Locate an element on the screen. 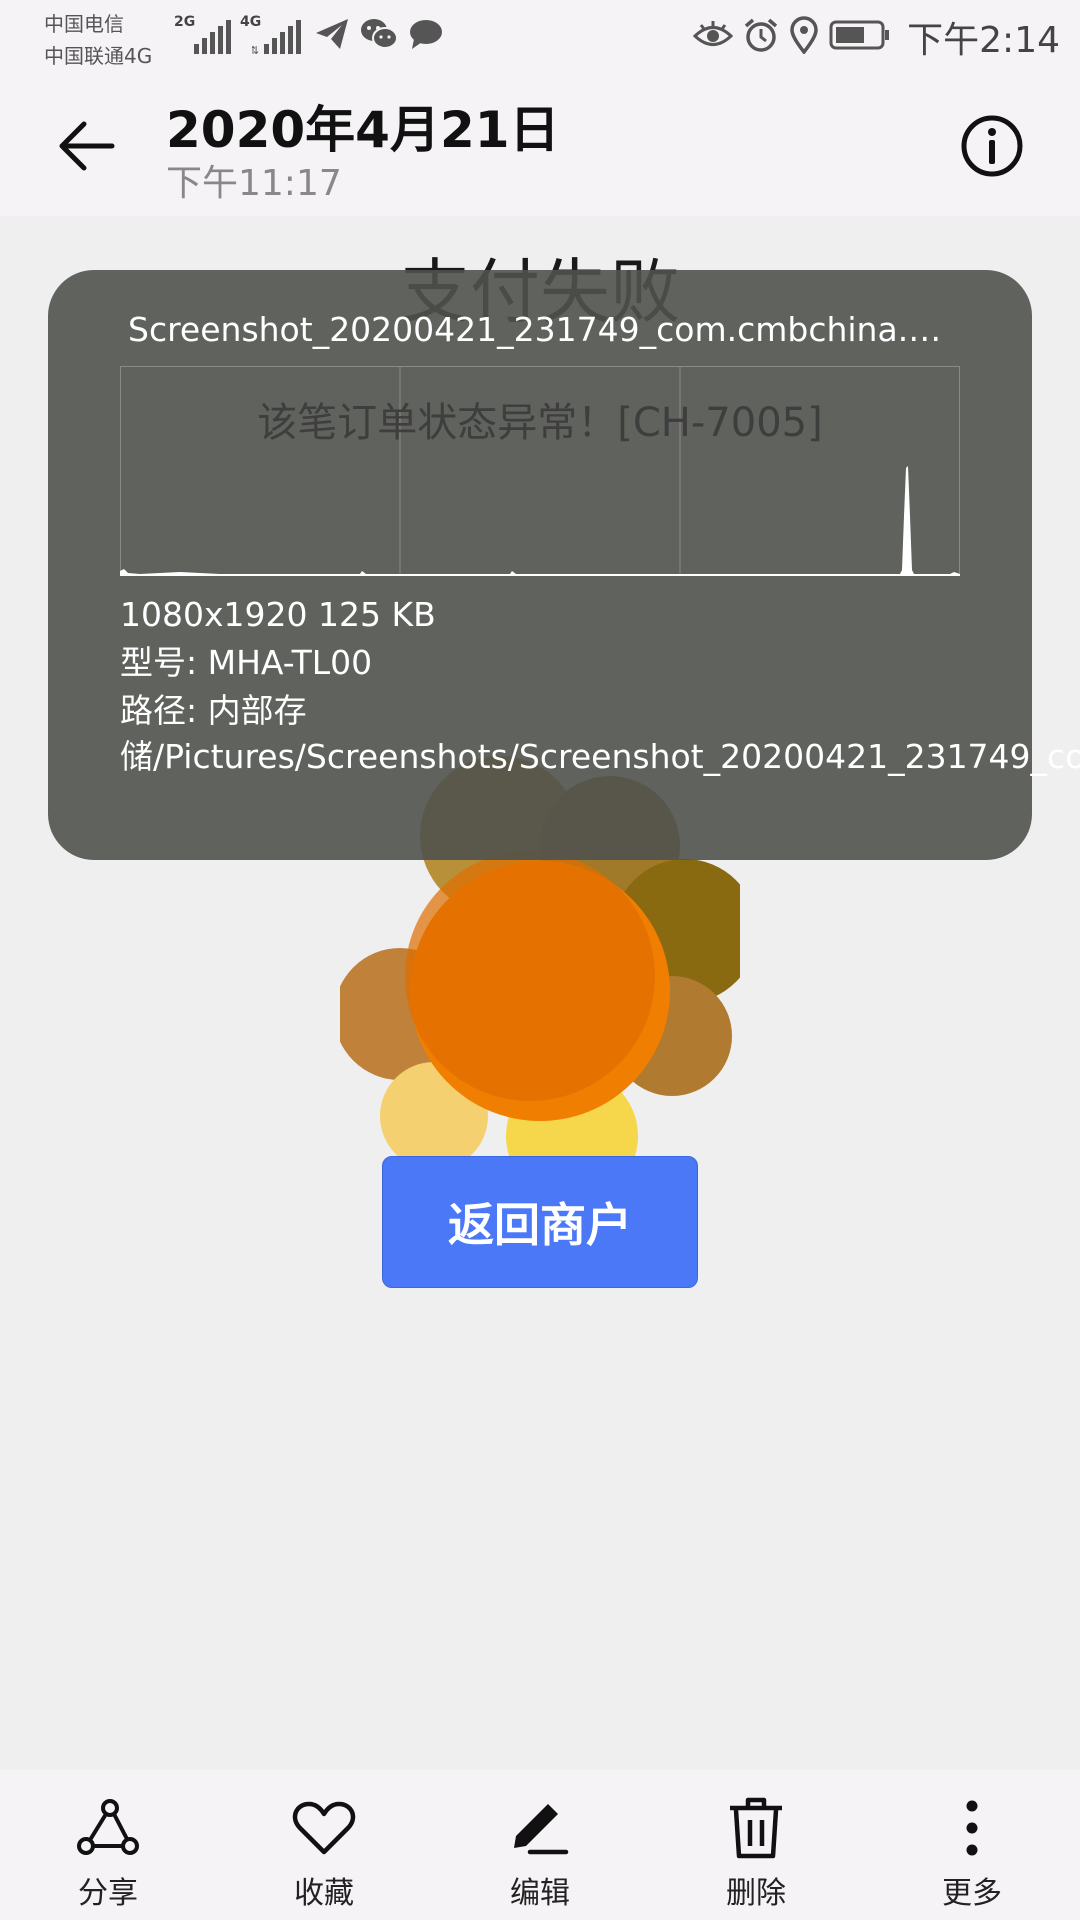  signal-2g-icon: 2G is located at coordinates (204, 35).